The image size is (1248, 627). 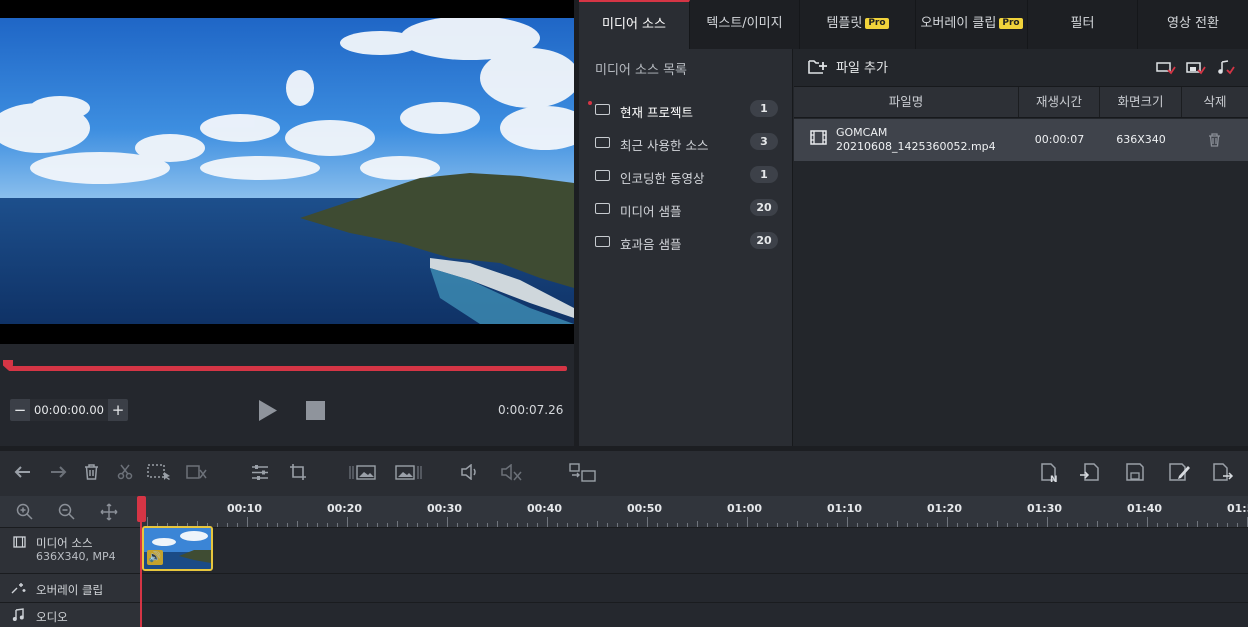 I want to click on undo-icon, so click(x=23, y=472).